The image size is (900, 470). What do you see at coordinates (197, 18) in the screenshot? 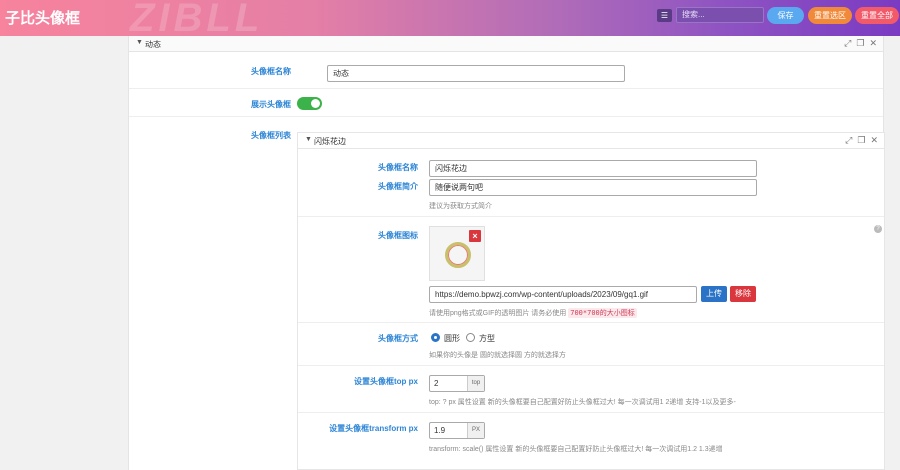
I see `header-watermark: ZIBLL` at bounding box center [197, 18].